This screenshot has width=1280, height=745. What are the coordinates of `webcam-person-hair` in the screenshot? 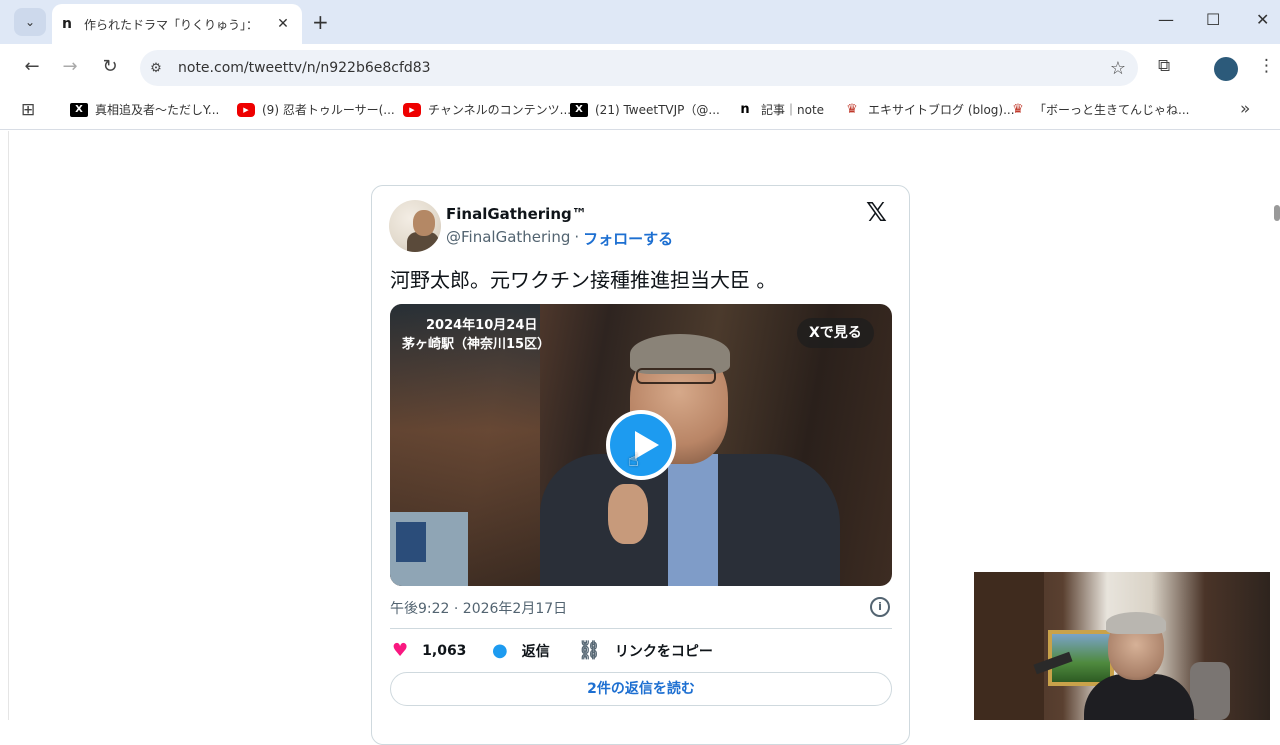 It's located at (1136, 623).